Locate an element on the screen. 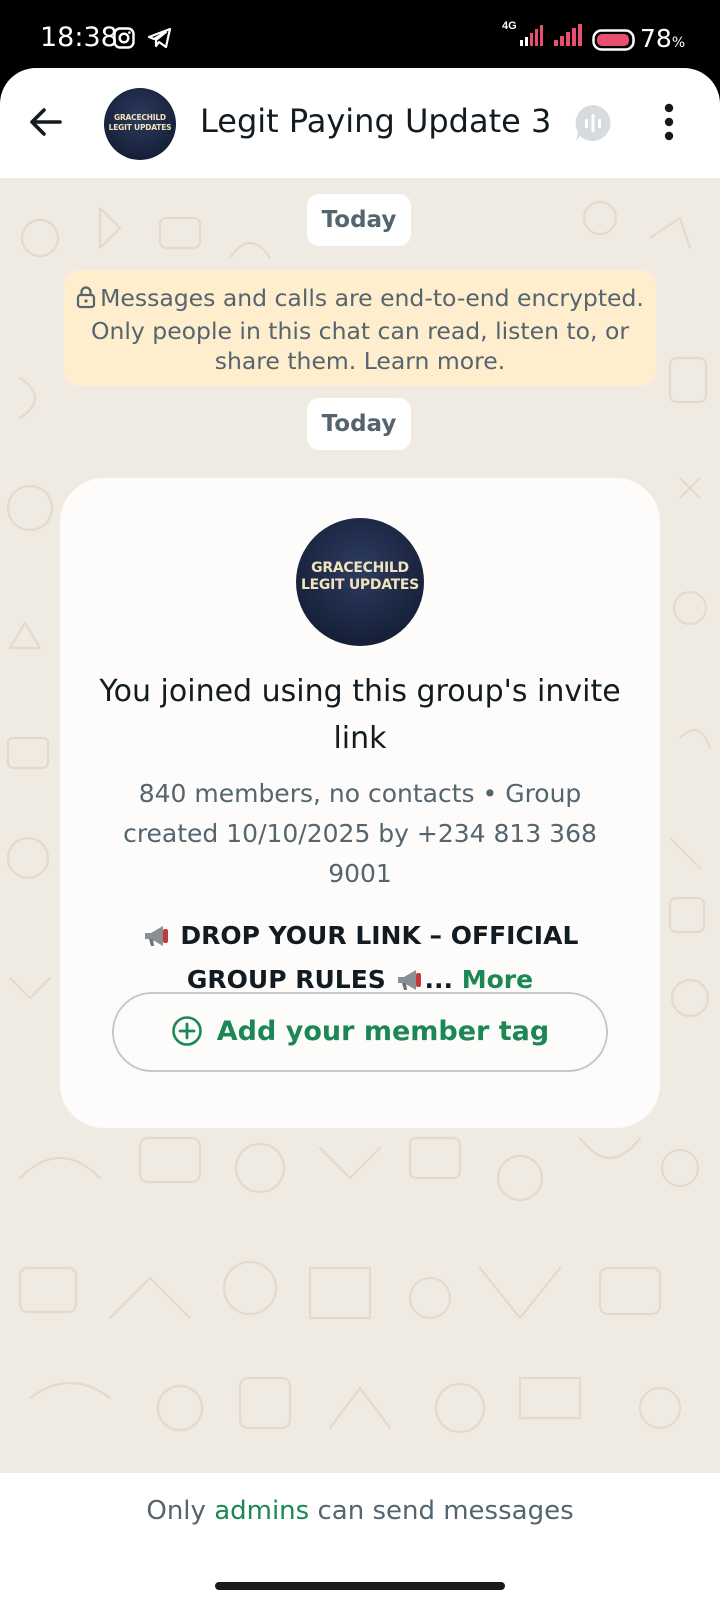 This screenshot has width=720, height=1600. megaphone-icon is located at coordinates (157, 940).